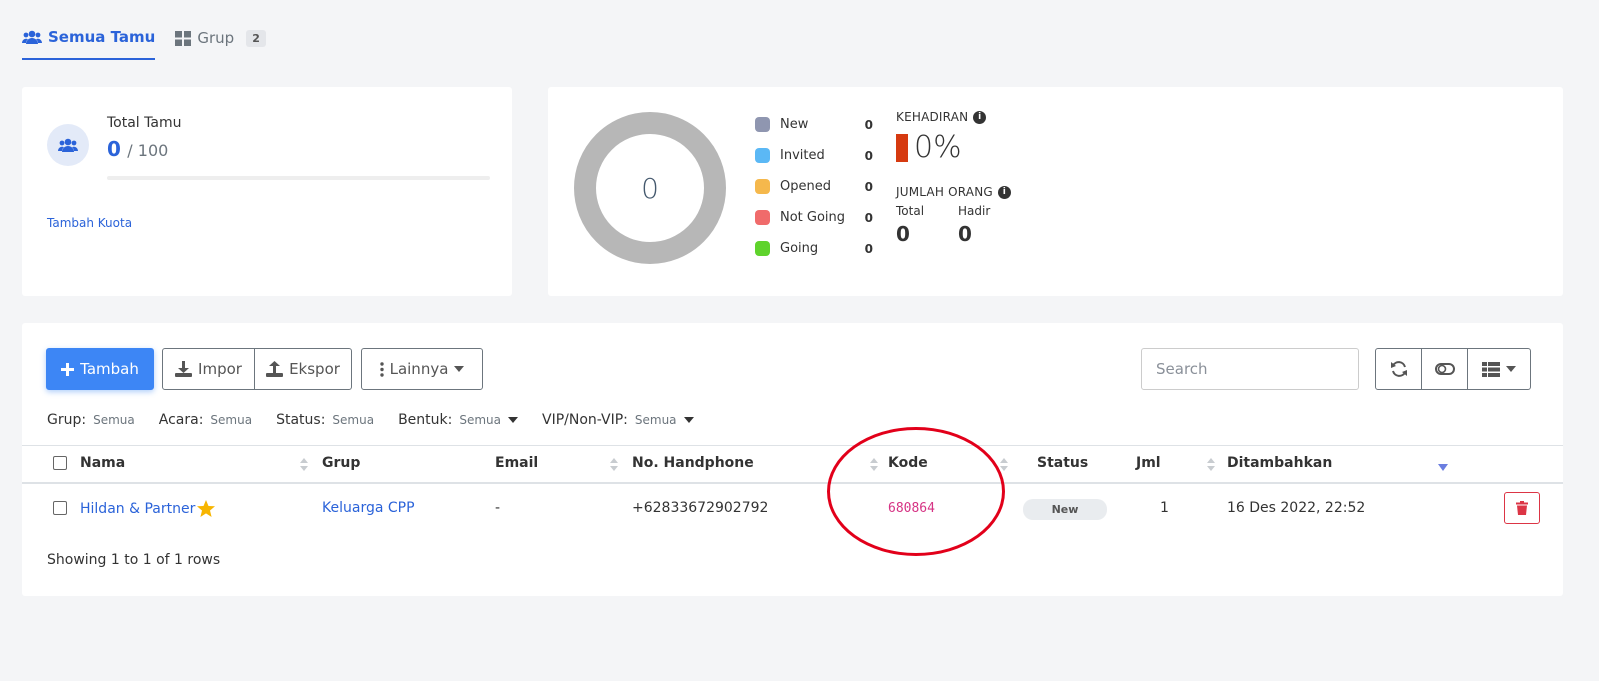 The image size is (1599, 681). Describe the element at coordinates (181, 420) in the screenshot. I see `filter-label: Acara:` at that location.